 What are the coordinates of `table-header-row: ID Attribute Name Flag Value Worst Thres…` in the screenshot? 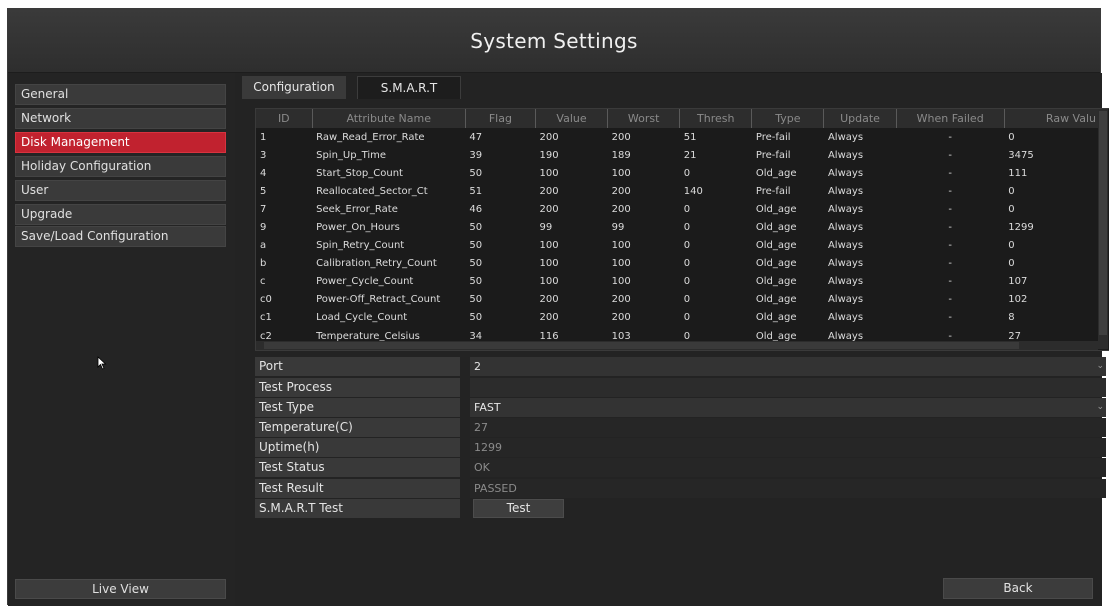 It's located at (679, 118).